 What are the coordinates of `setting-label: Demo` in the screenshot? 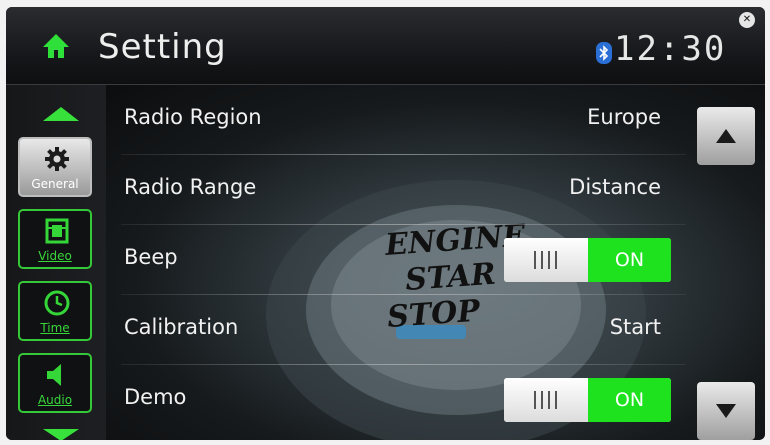 It's located at (155, 397).